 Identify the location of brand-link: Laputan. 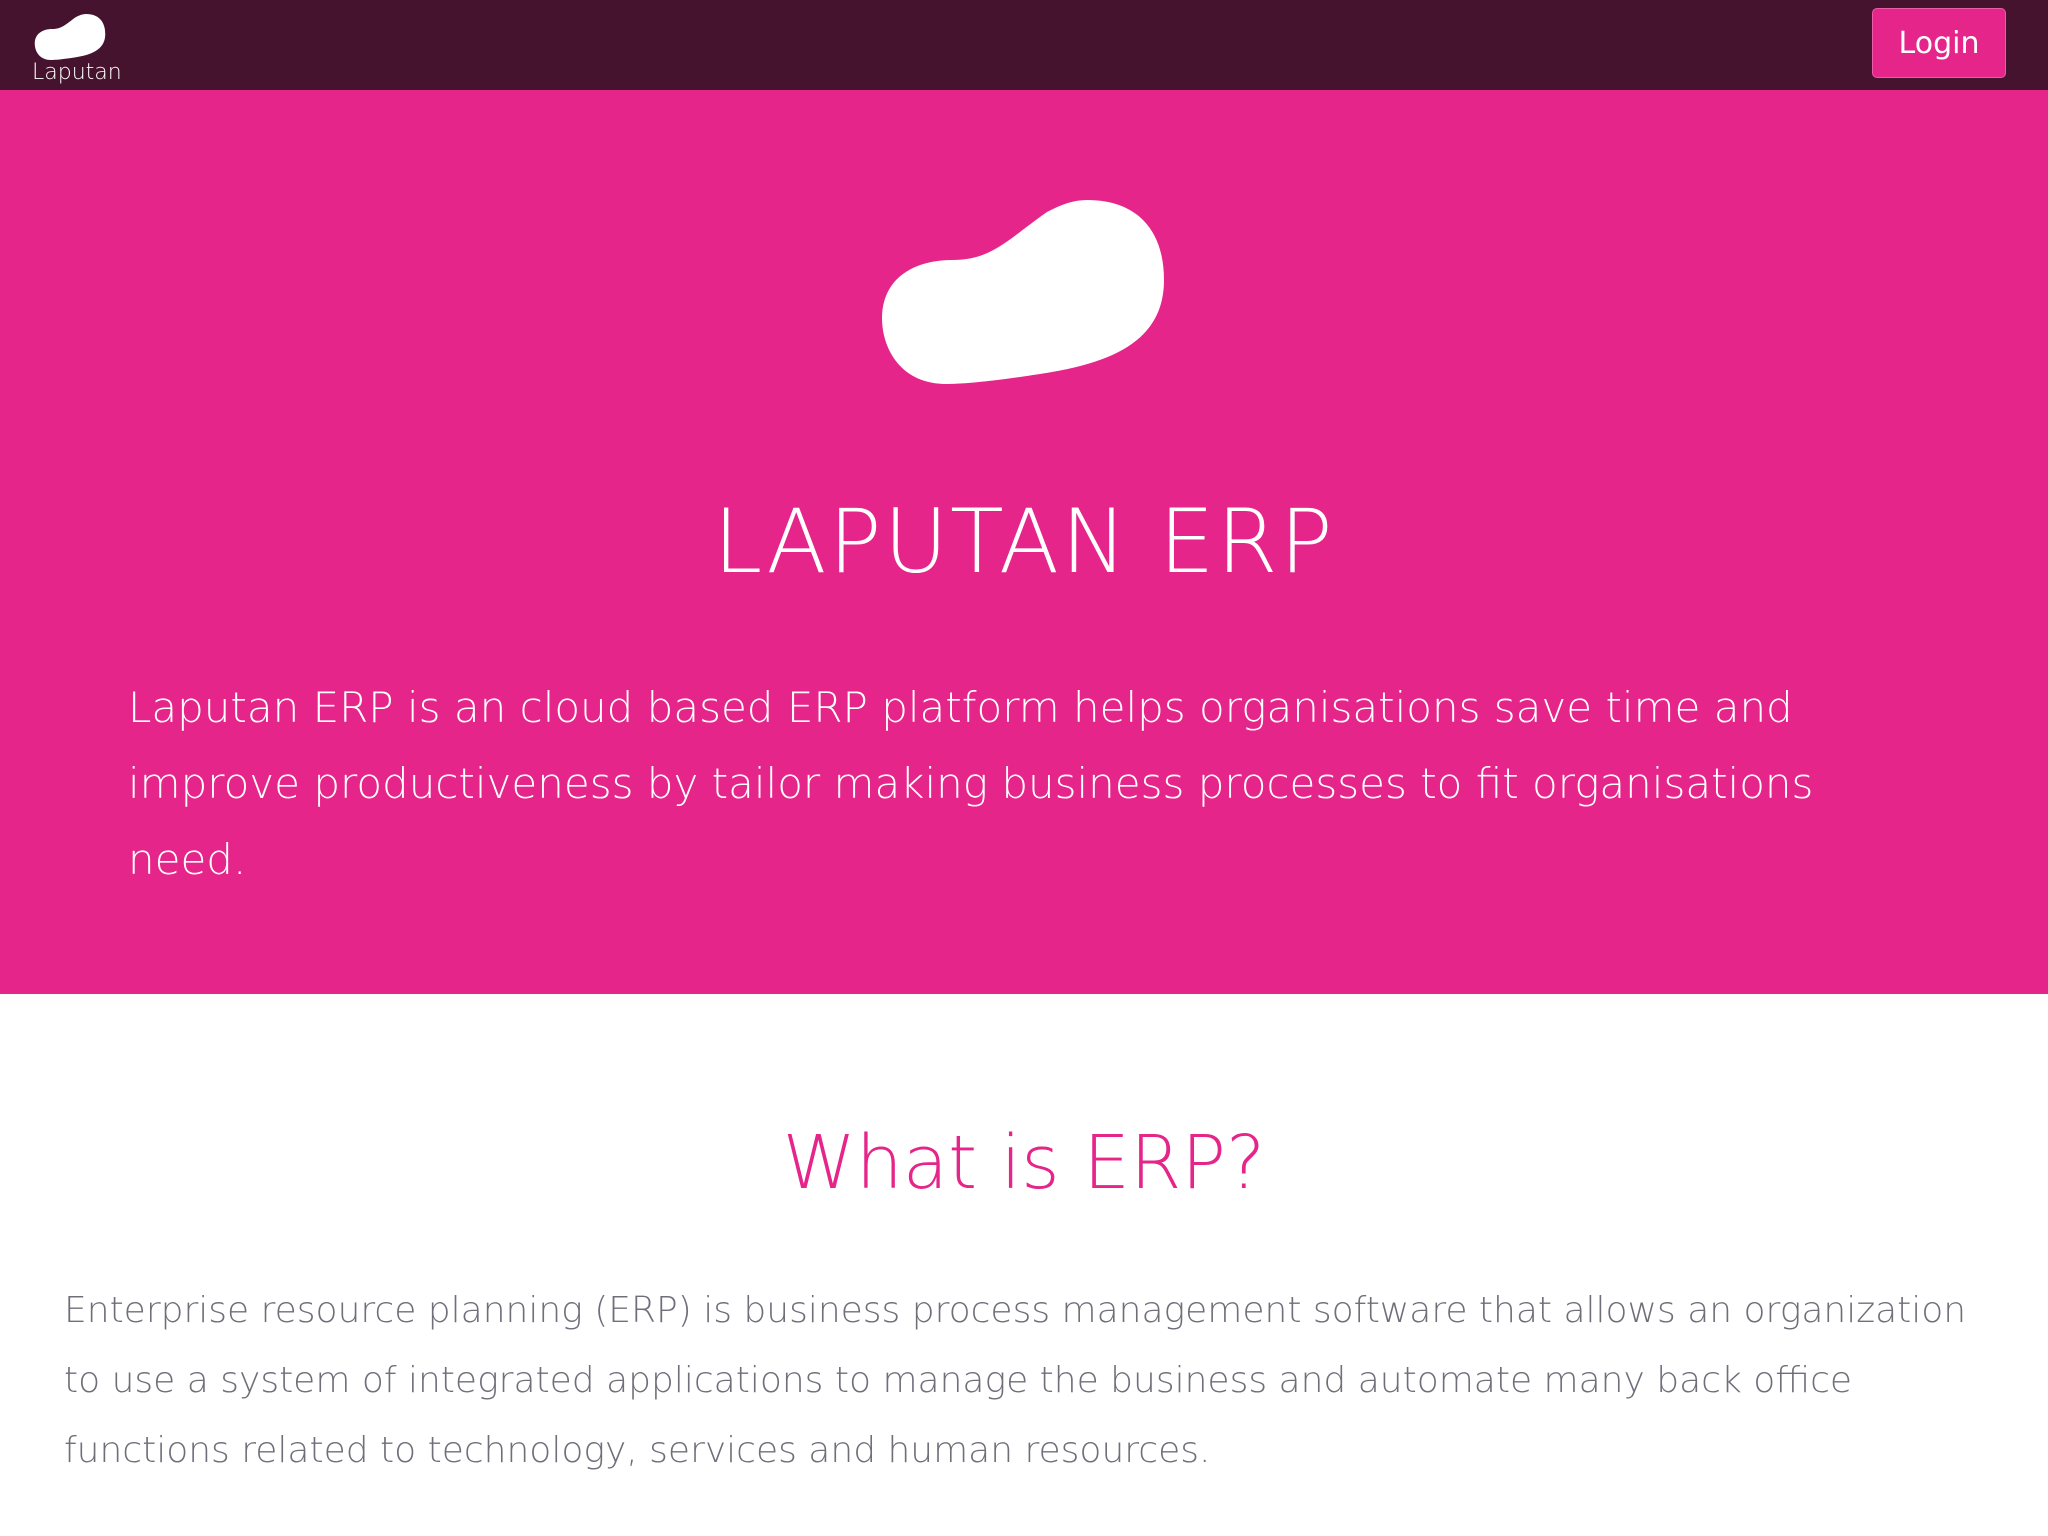
(80, 50).